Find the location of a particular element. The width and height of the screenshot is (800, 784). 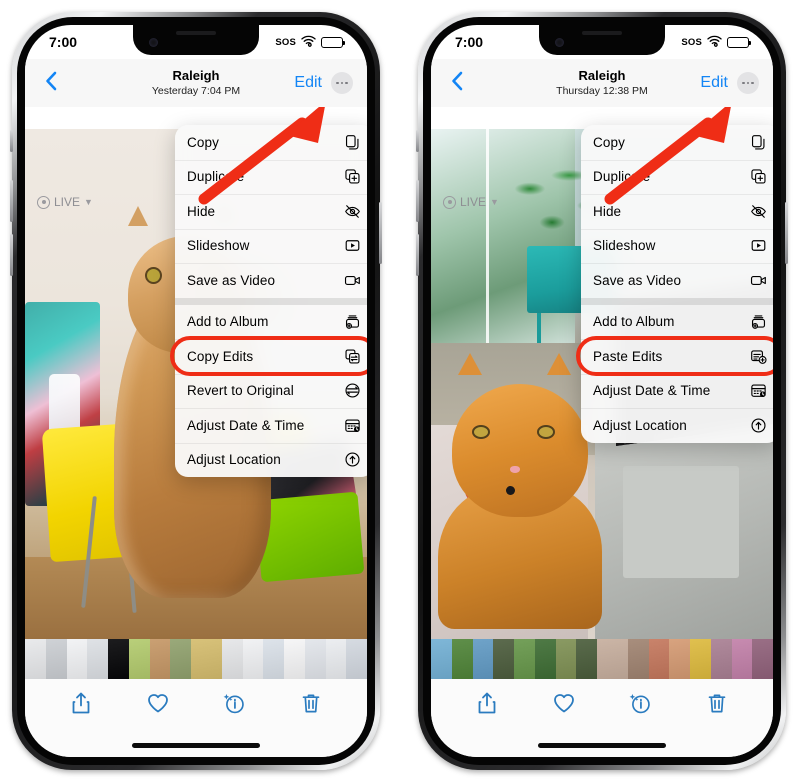

video-camera-icon is located at coordinates (758, 280).